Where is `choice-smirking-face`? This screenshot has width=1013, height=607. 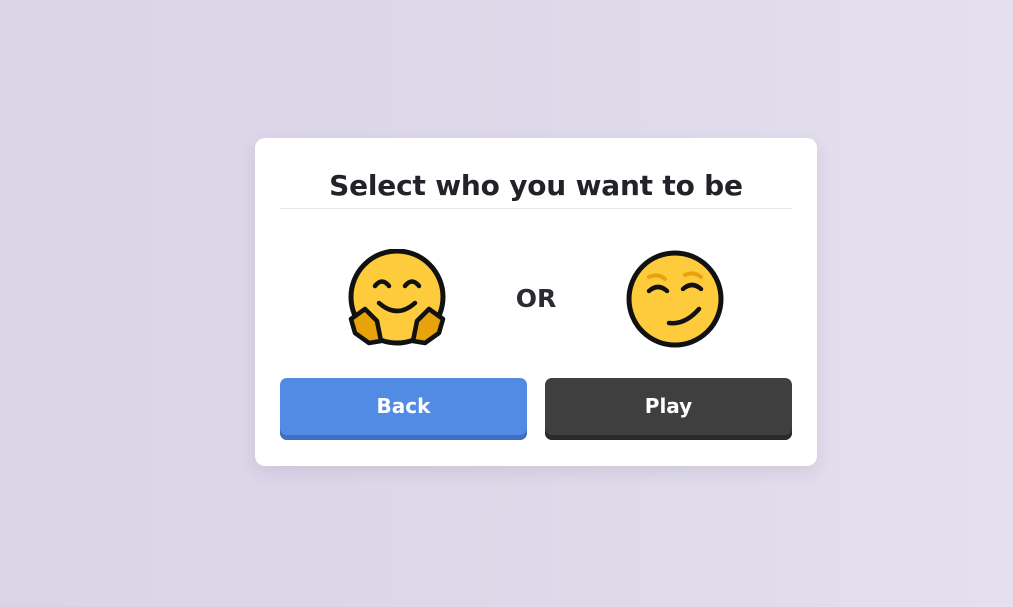
choice-smirking-face is located at coordinates (675, 299).